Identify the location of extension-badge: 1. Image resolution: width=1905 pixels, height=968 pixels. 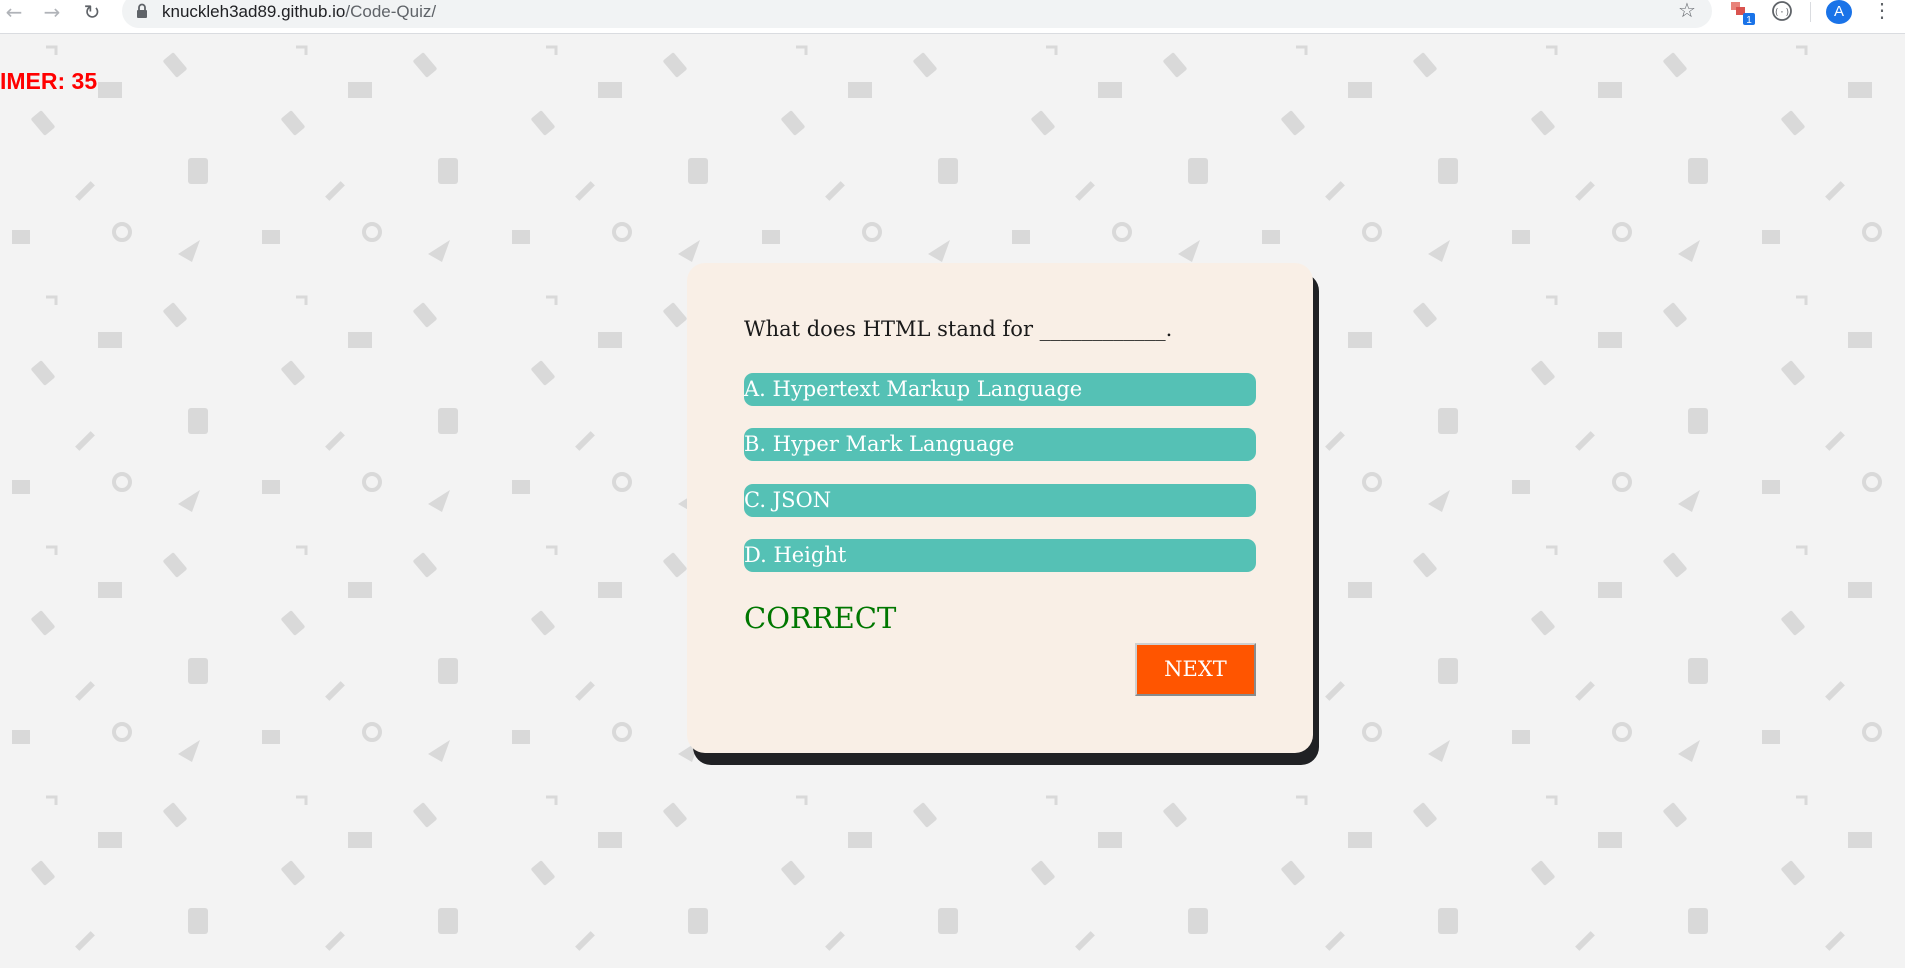
(1749, 20).